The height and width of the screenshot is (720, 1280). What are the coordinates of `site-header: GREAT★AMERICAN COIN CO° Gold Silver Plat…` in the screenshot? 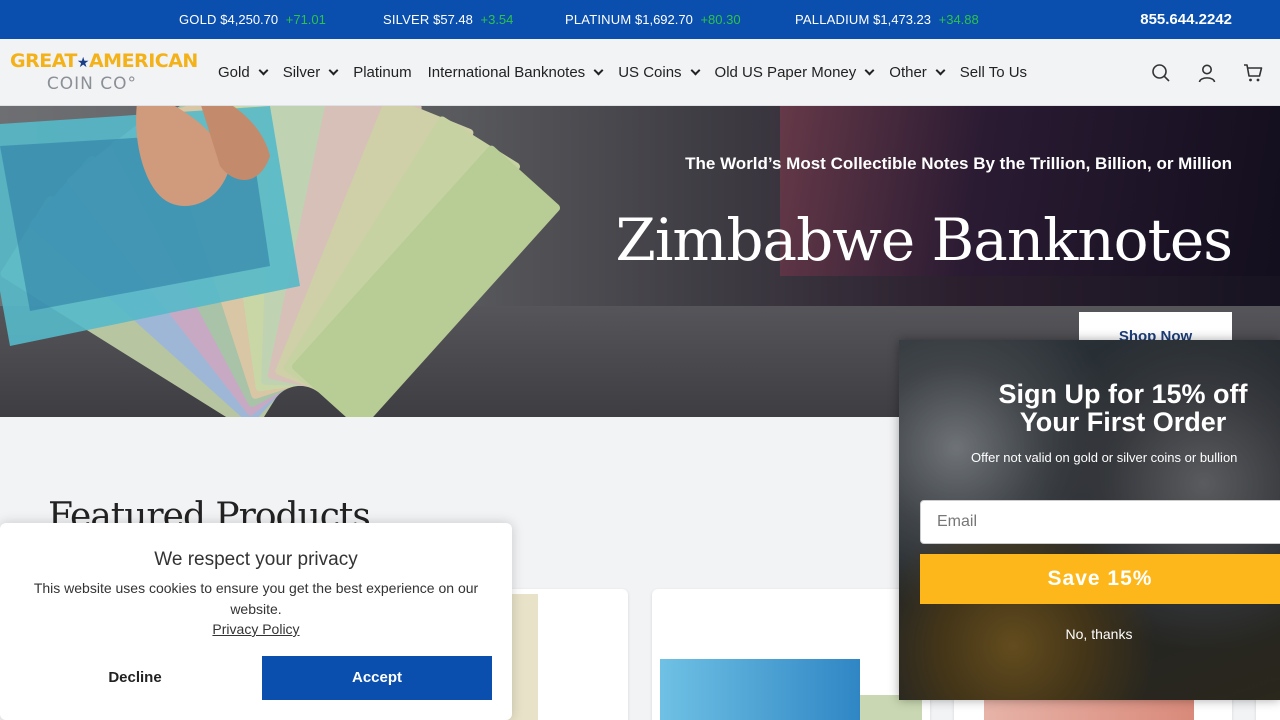 It's located at (640, 72).